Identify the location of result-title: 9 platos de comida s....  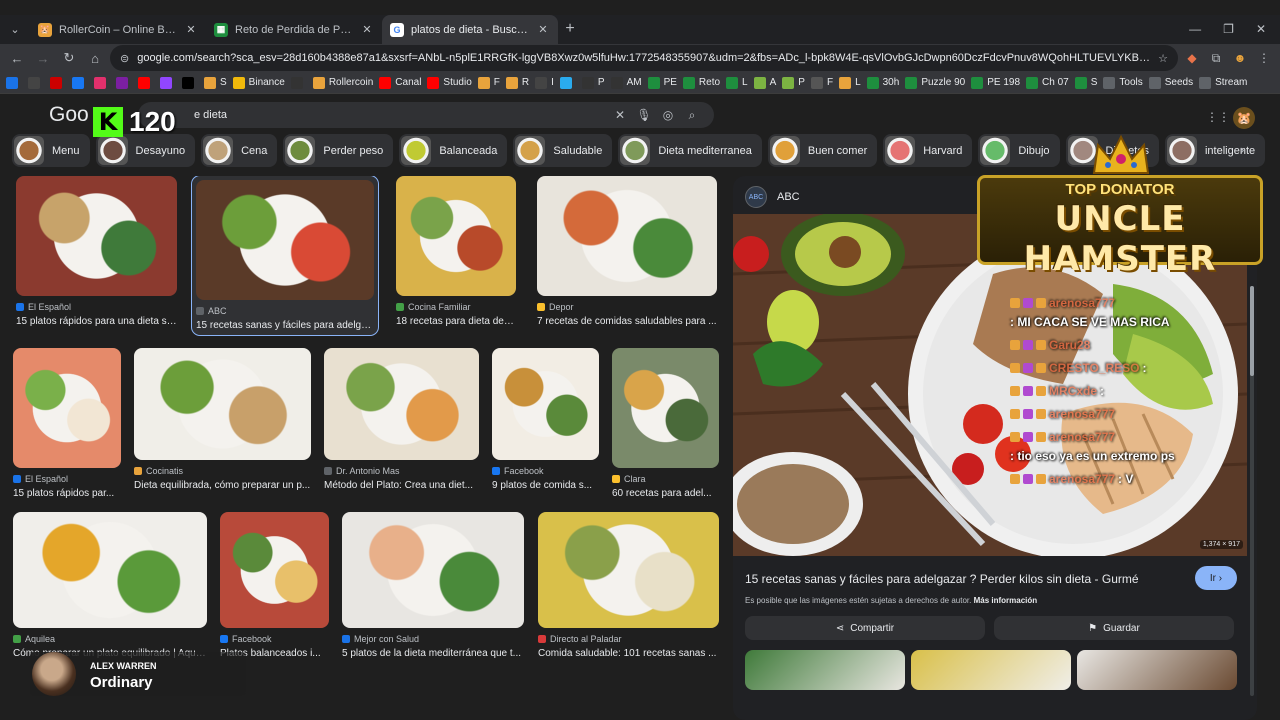
(545, 485).